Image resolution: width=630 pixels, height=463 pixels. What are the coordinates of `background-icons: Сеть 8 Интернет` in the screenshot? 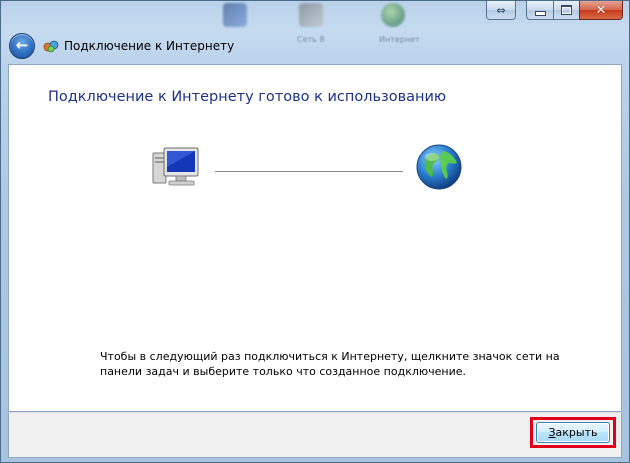 It's located at (331, 26).